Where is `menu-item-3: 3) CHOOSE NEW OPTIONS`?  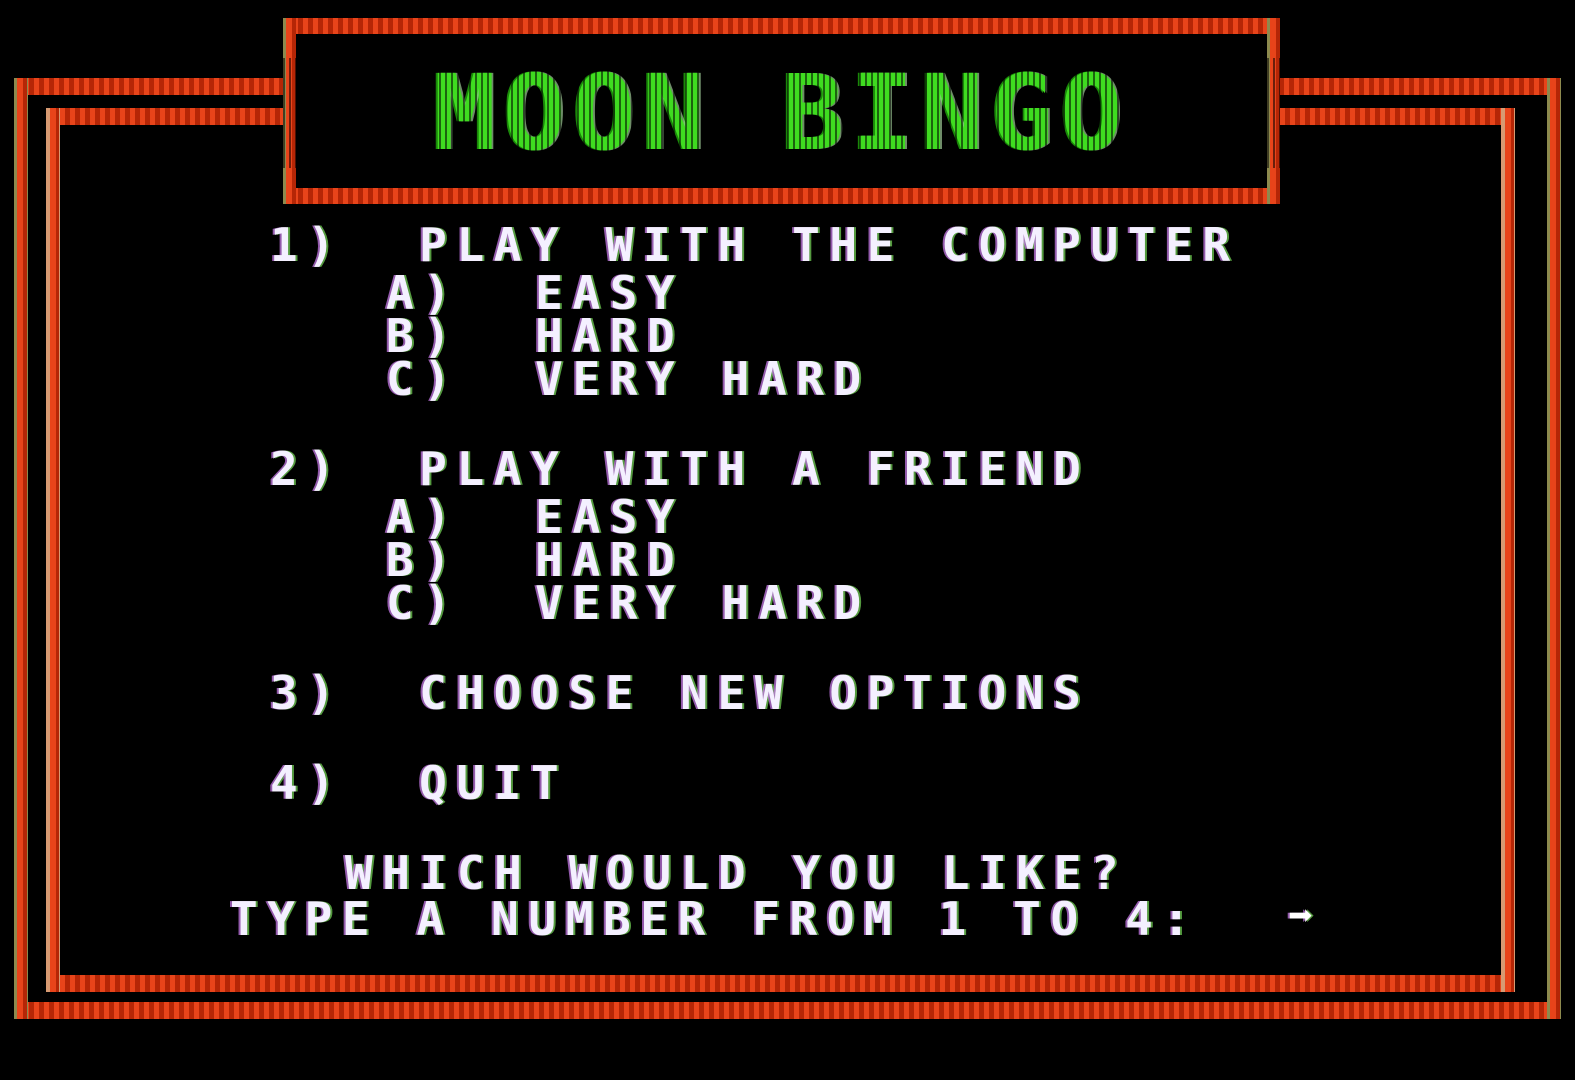
menu-item-3: 3) CHOOSE NEW OPTIONS is located at coordinates (680, 693).